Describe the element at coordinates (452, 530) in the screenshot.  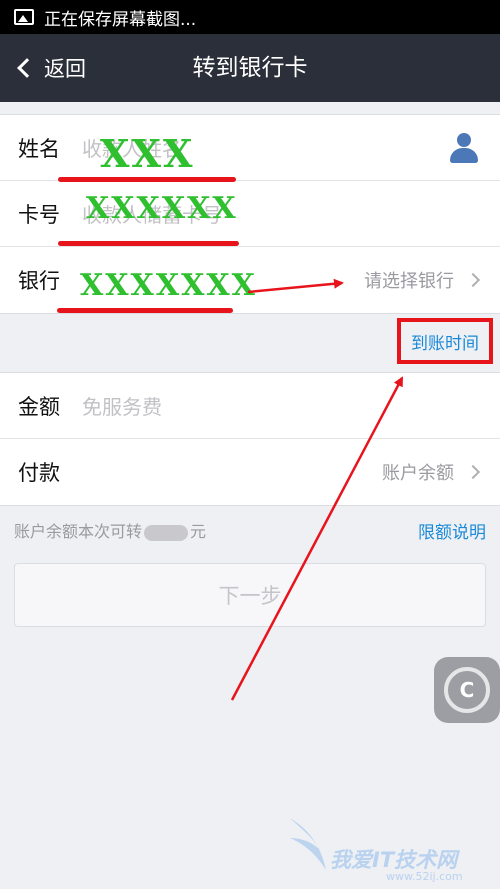
I see `limit-info-link: 限额说明` at that location.